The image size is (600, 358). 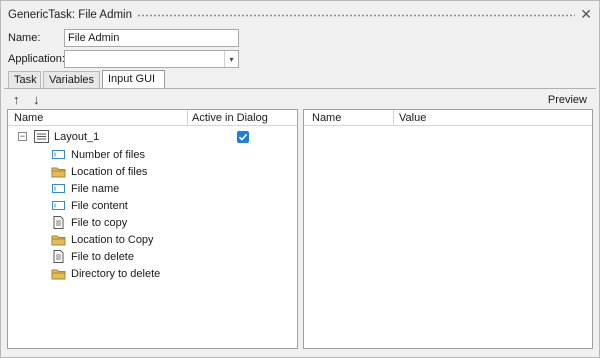 What do you see at coordinates (109, 171) in the screenshot?
I see `tree-item-label: Location of files` at bounding box center [109, 171].